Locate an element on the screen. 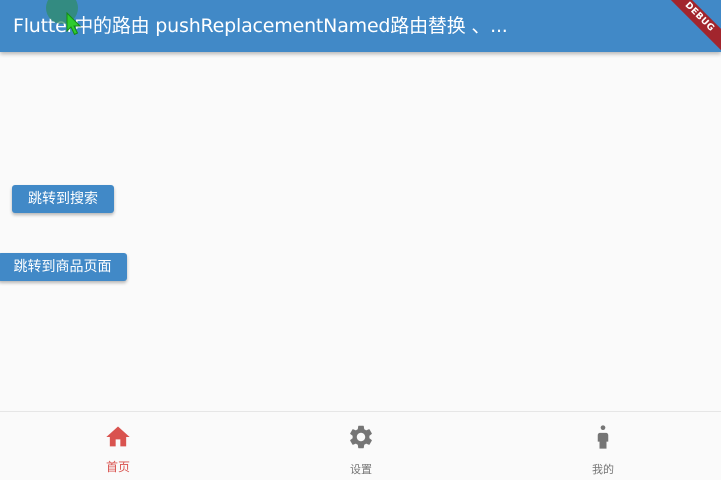 The image size is (721, 480). settings-icon is located at coordinates (361, 437).